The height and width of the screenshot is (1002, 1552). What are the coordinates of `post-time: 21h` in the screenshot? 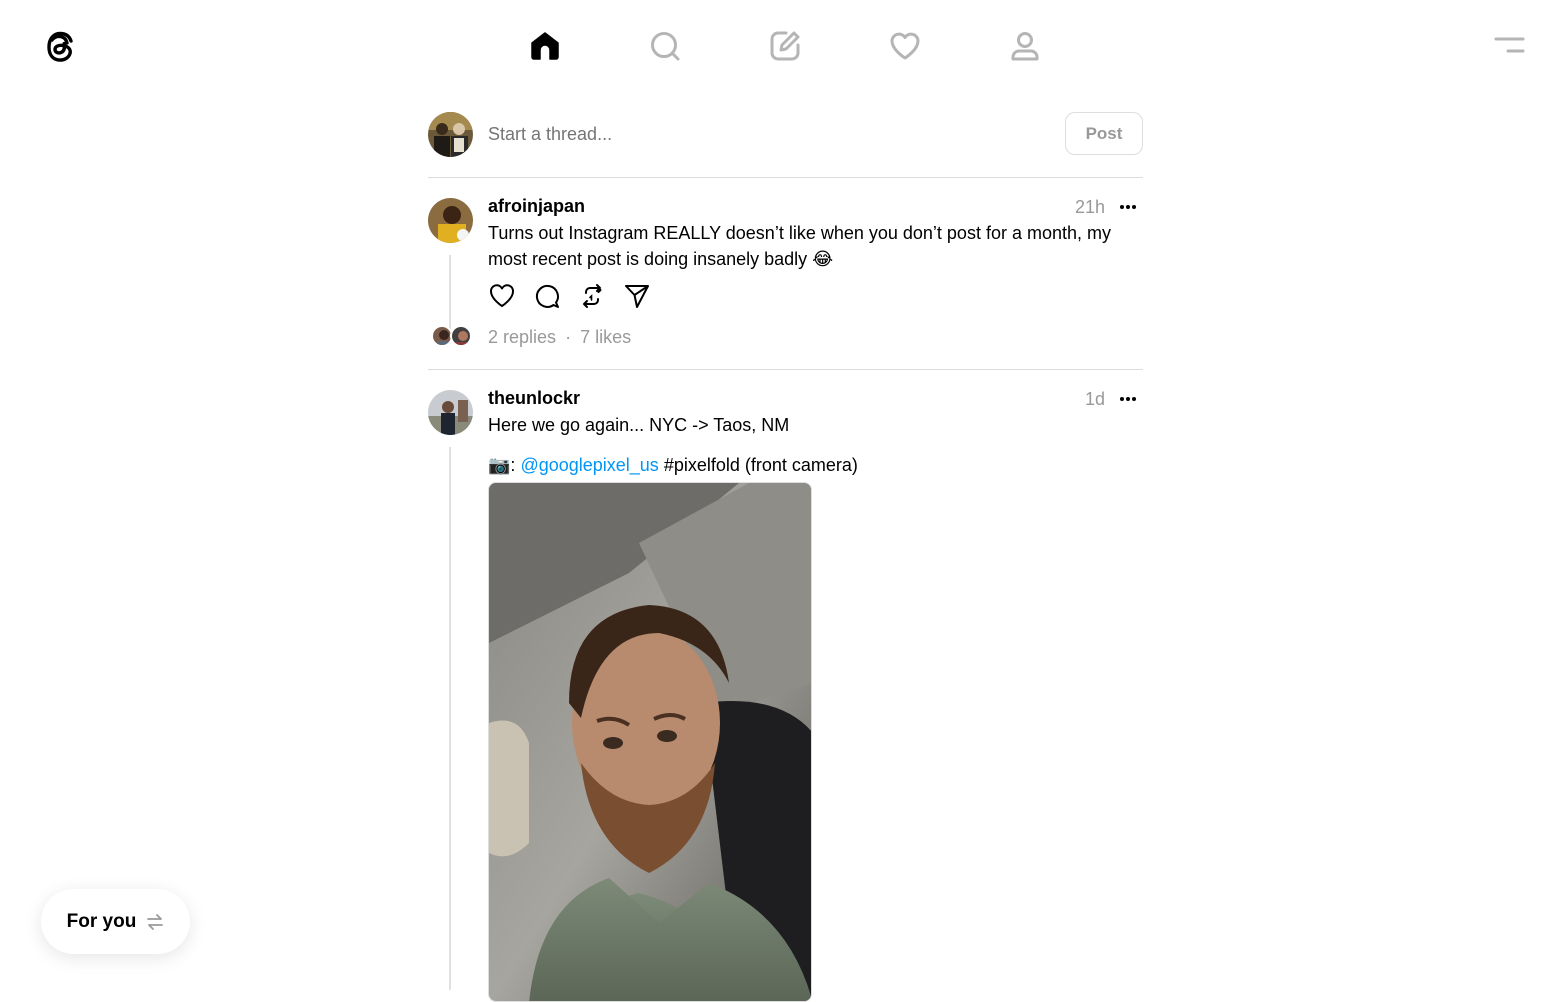 It's located at (1090, 207).